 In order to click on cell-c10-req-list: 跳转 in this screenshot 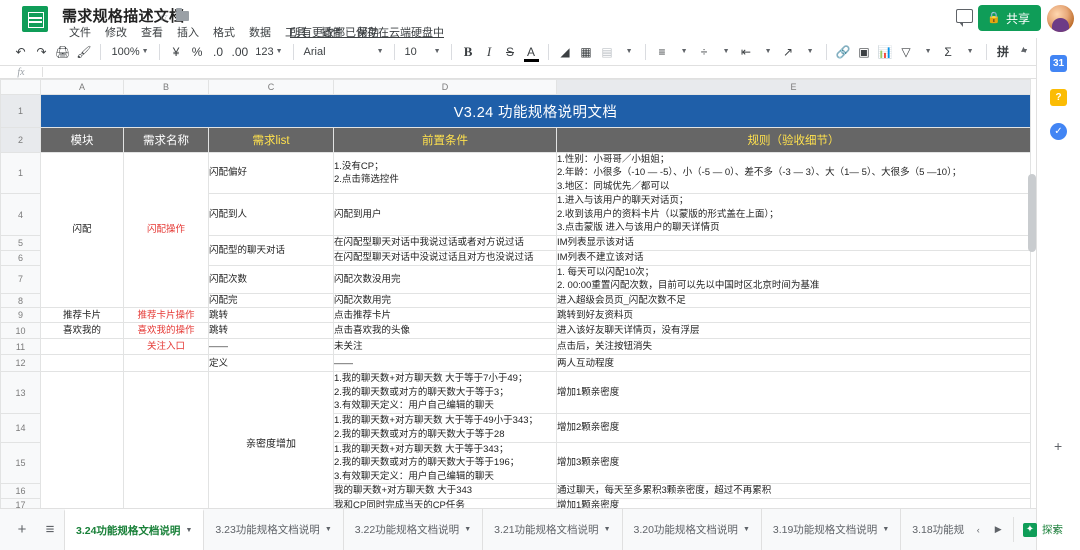, I will do `click(271, 331)`.